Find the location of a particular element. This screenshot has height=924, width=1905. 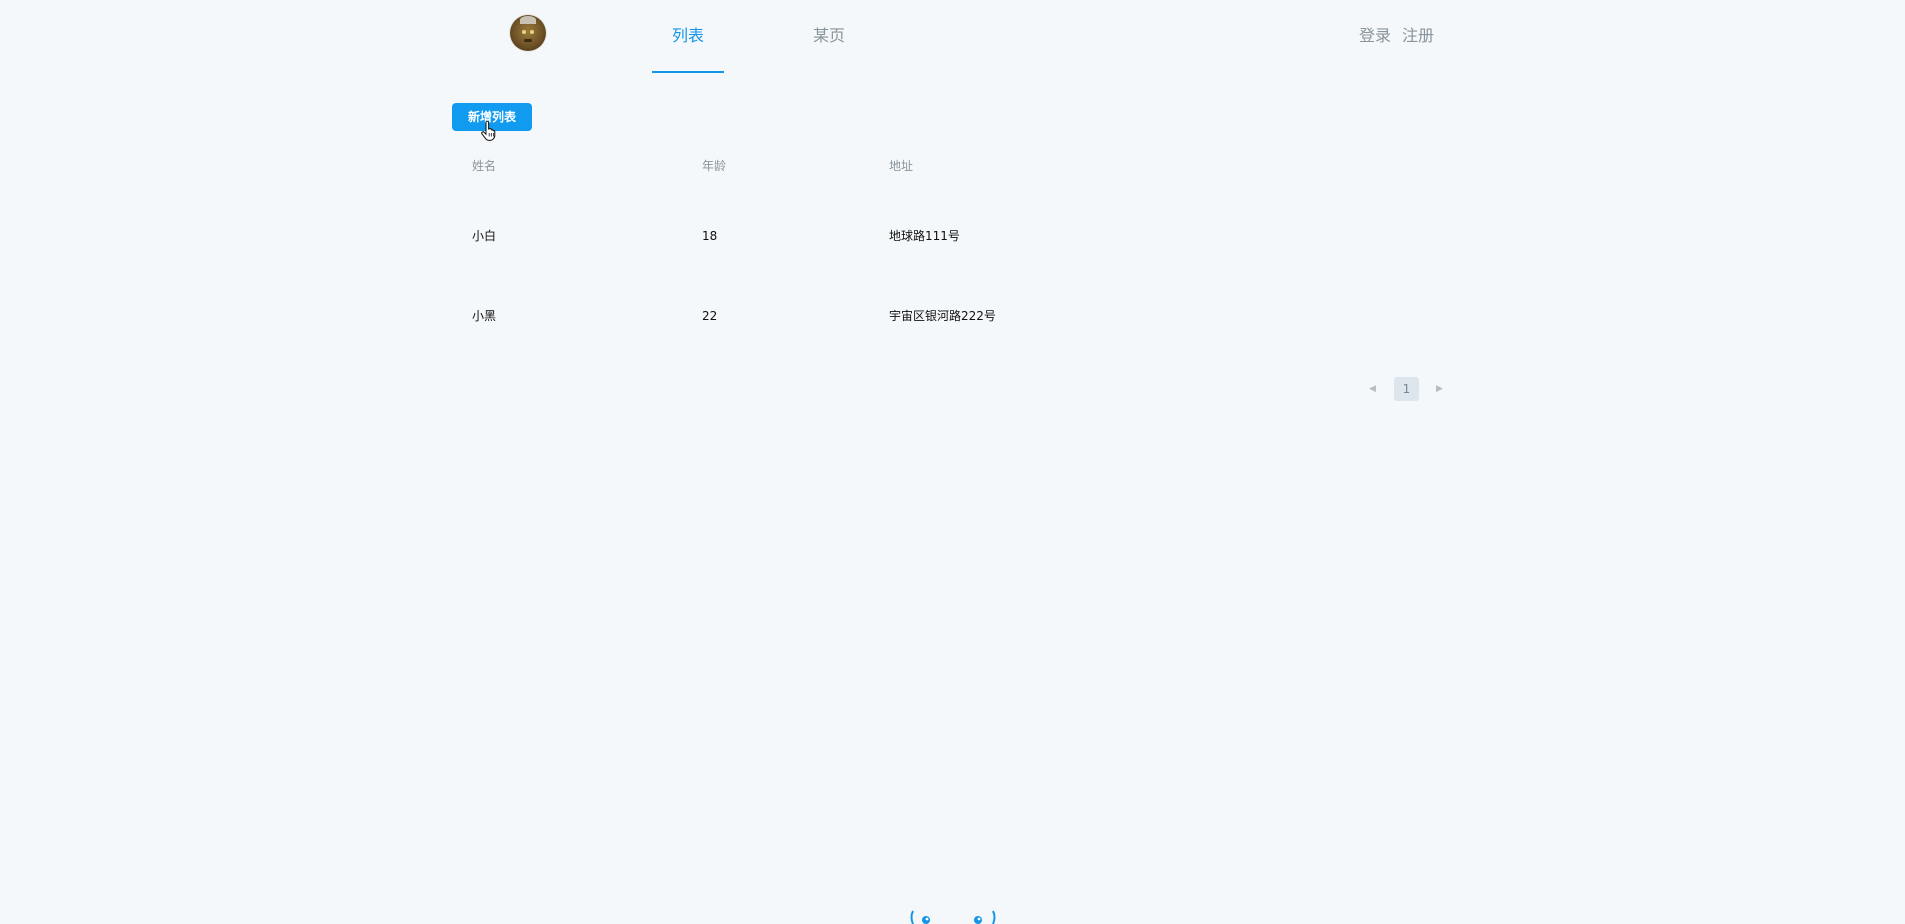

cell-address: 地球路111号 is located at coordinates (924, 236).